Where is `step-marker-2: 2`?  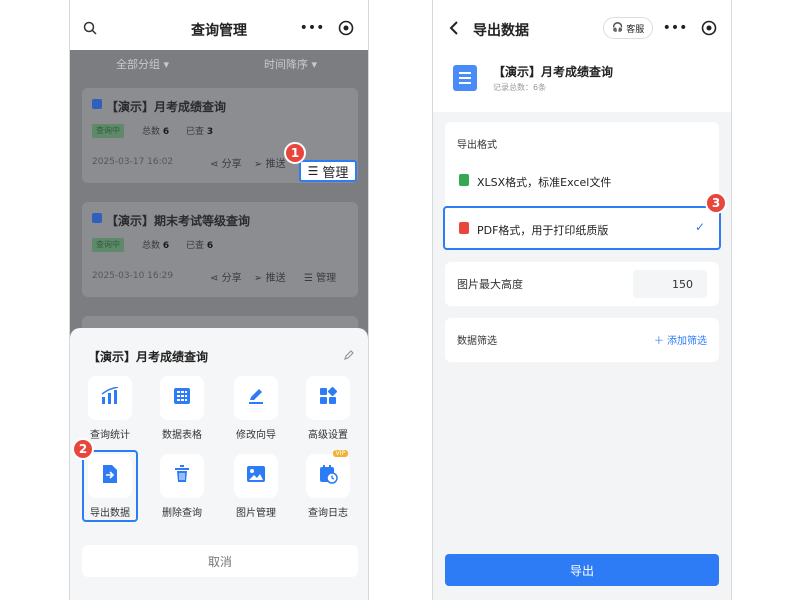 step-marker-2: 2 is located at coordinates (83, 449).